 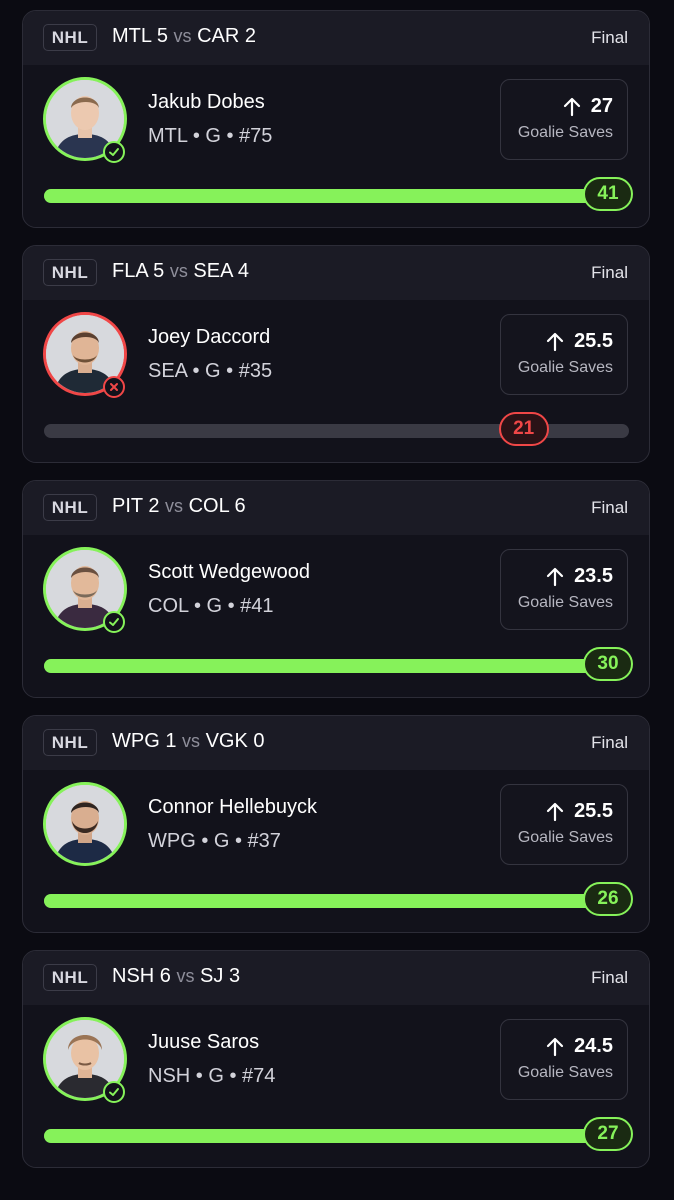 What do you see at coordinates (336, 38) in the screenshot?
I see `game-header: NHL MTL 5 vs CAR 2 Final` at bounding box center [336, 38].